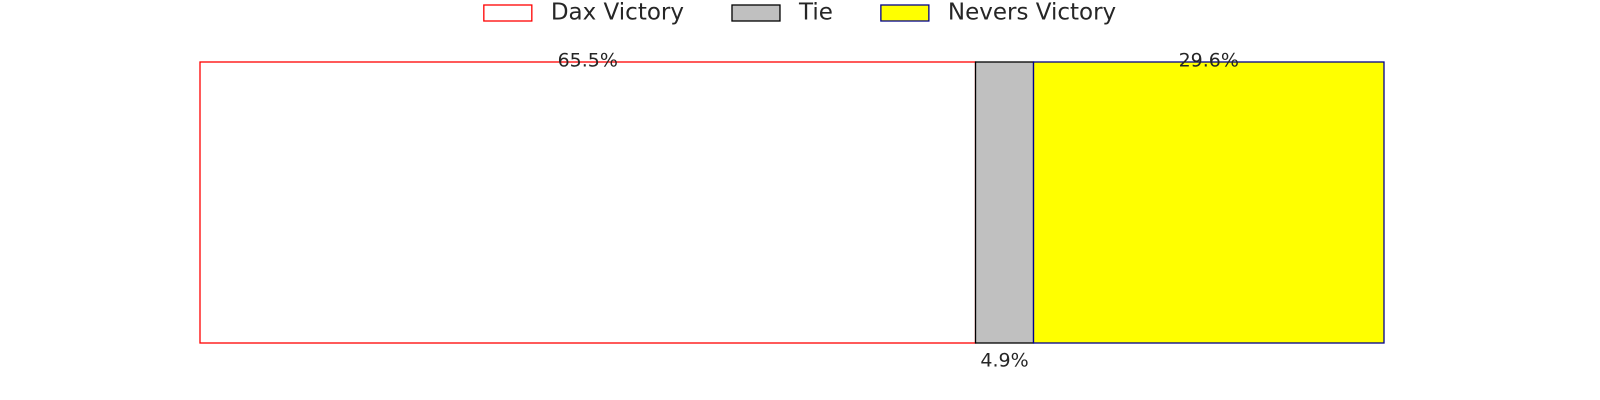  I want to click on data-label-nevers-victory: 29.6%, so click(1209, 61).